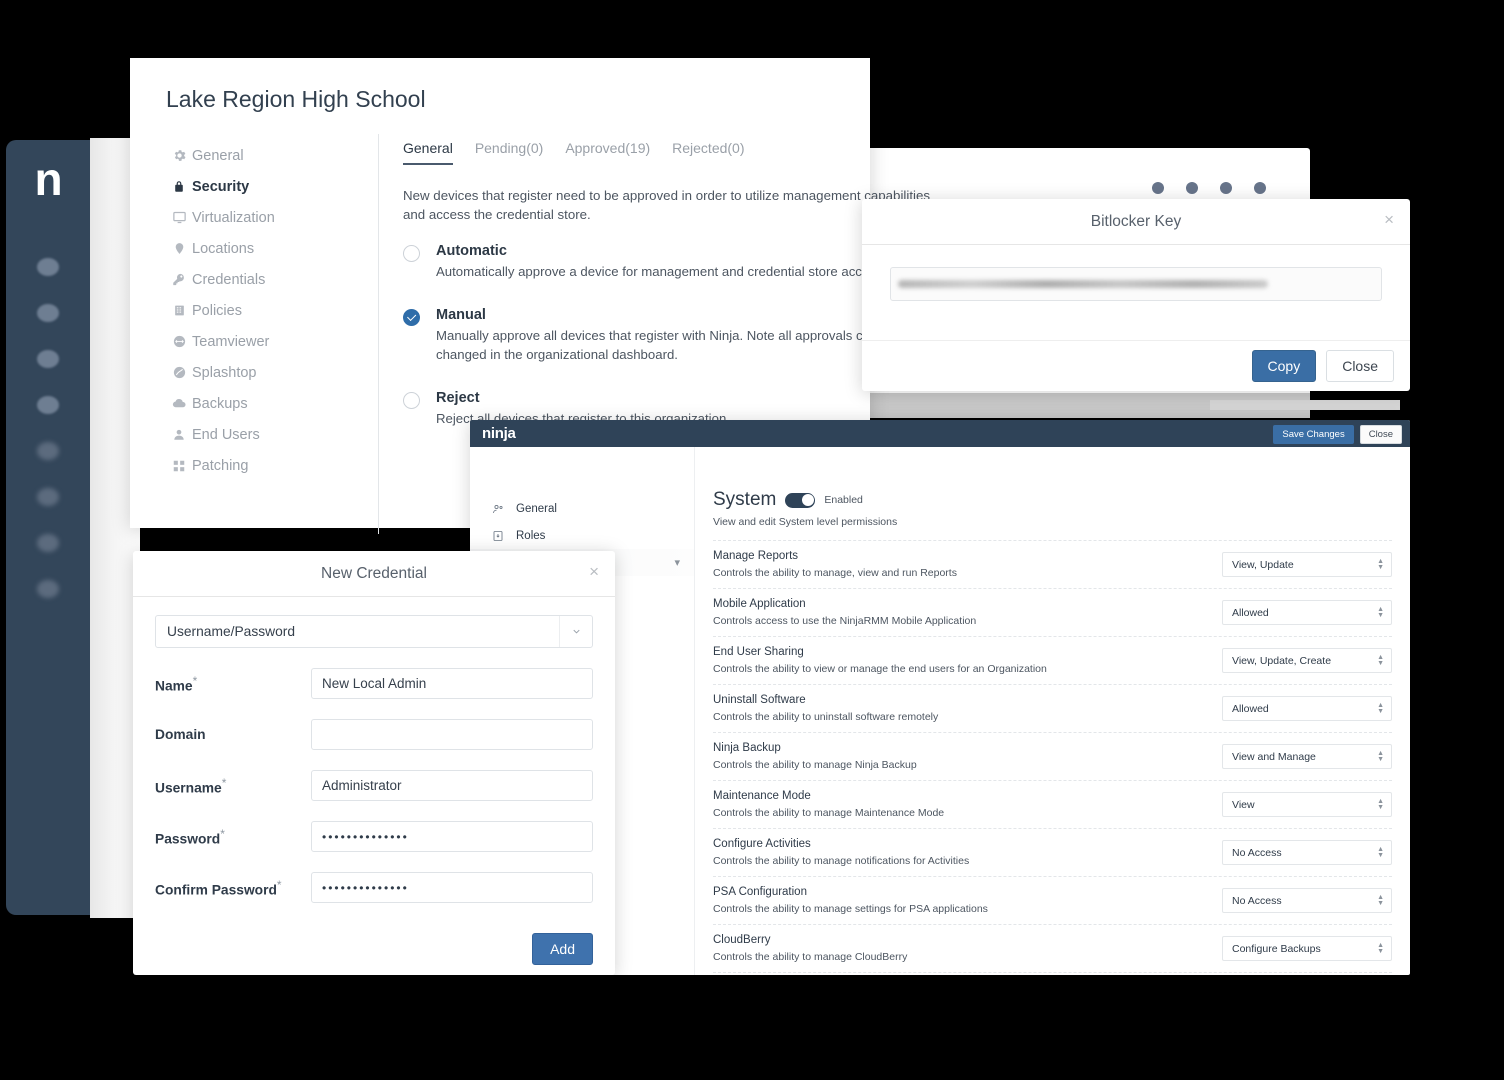 Image resolution: width=1504 pixels, height=1080 pixels. Describe the element at coordinates (217, 310) in the screenshot. I see `sidebar-item-label: Policies` at that location.